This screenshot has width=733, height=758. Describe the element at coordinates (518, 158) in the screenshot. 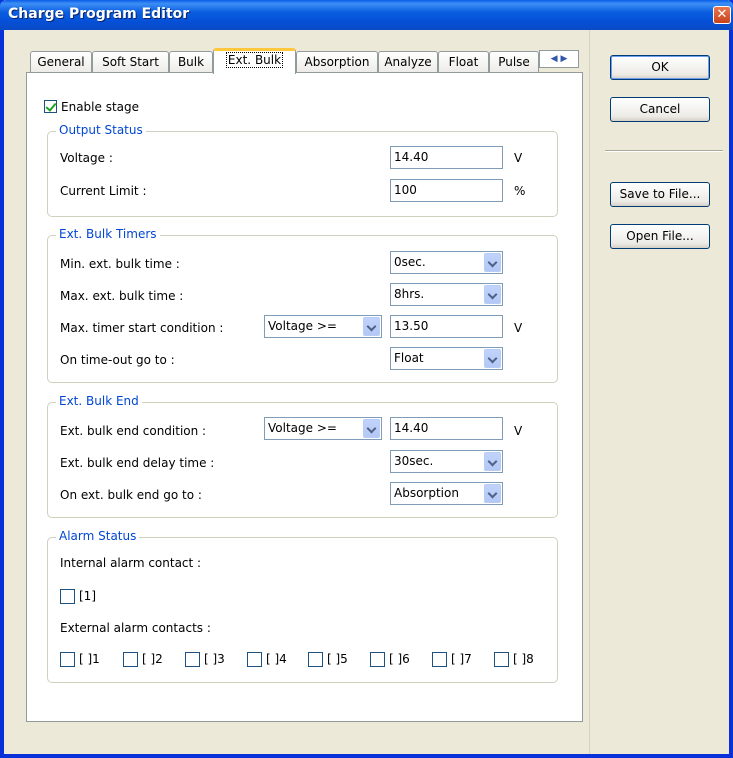

I see `voltage-unit: V` at that location.